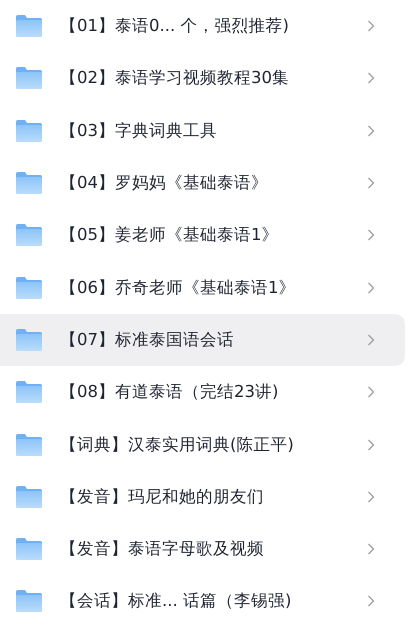 This screenshot has width=408, height=628. What do you see at coordinates (175, 78) in the screenshot?
I see `folder-name: 【02】泰语学习视频教程30集` at bounding box center [175, 78].